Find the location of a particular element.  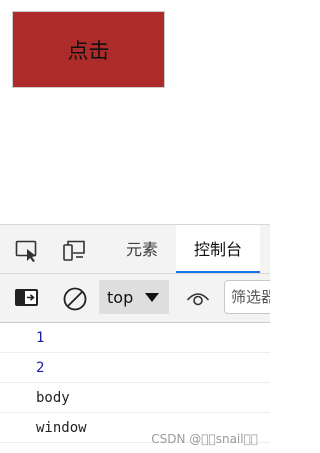

device-inspect-icon is located at coordinates (28, 251).